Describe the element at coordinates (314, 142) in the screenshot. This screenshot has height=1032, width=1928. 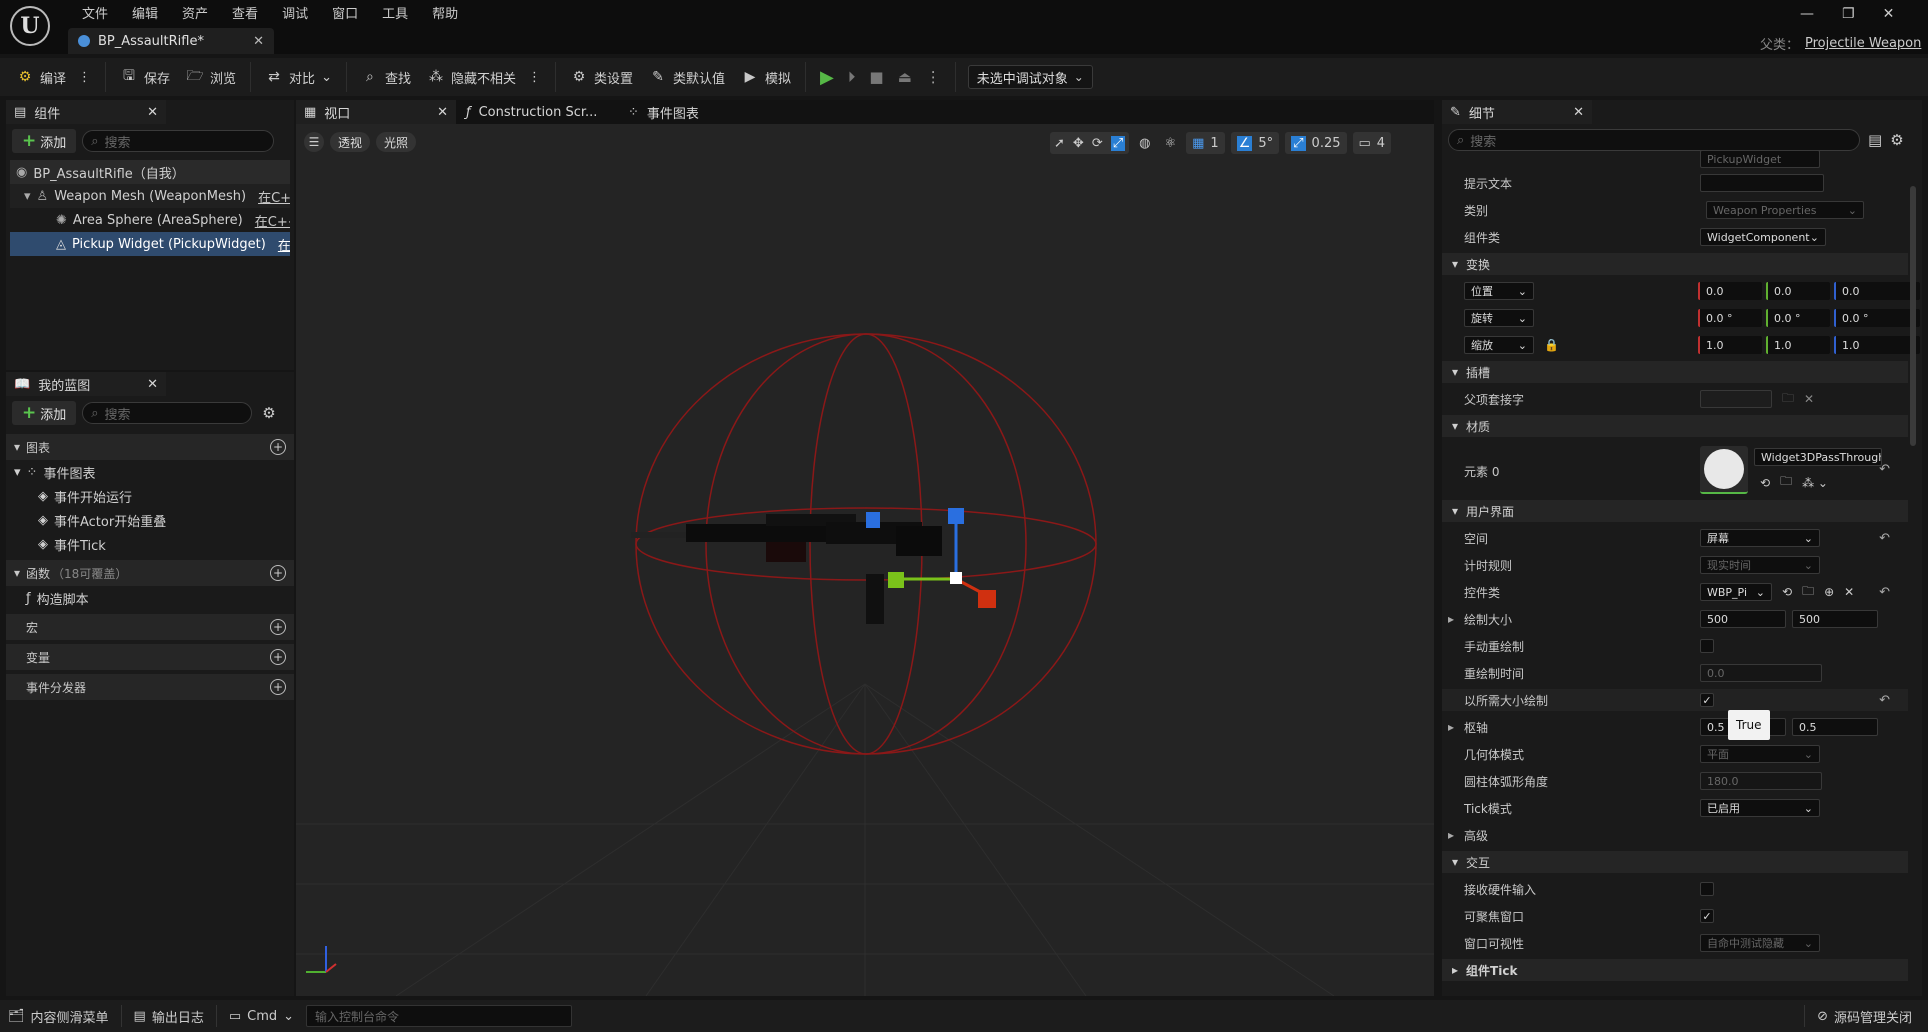
I see `hamburger-menu-icon: ☰` at that location.